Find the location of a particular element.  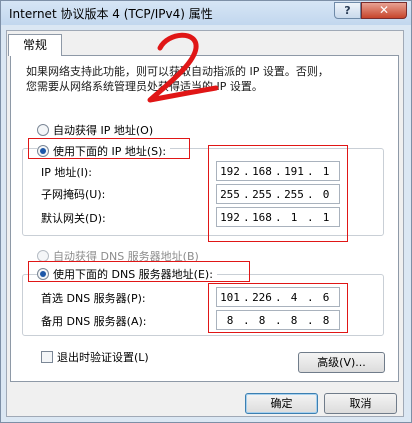

radio-auto-ip-label: 自动获得 IP 地址(O) is located at coordinates (103, 130).